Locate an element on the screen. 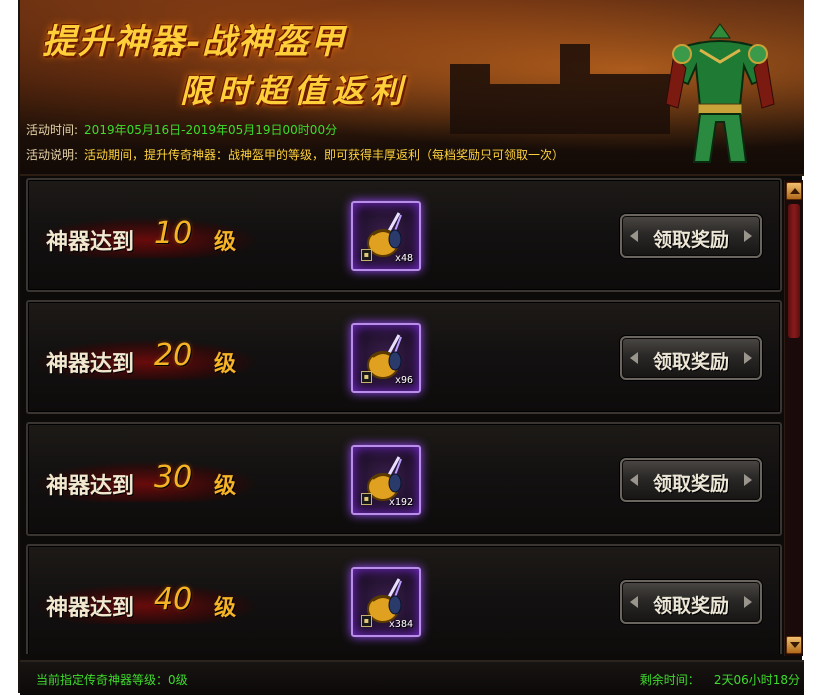  current-artifact-level: 当前指定传奇神器等级：0级 is located at coordinates (112, 680).